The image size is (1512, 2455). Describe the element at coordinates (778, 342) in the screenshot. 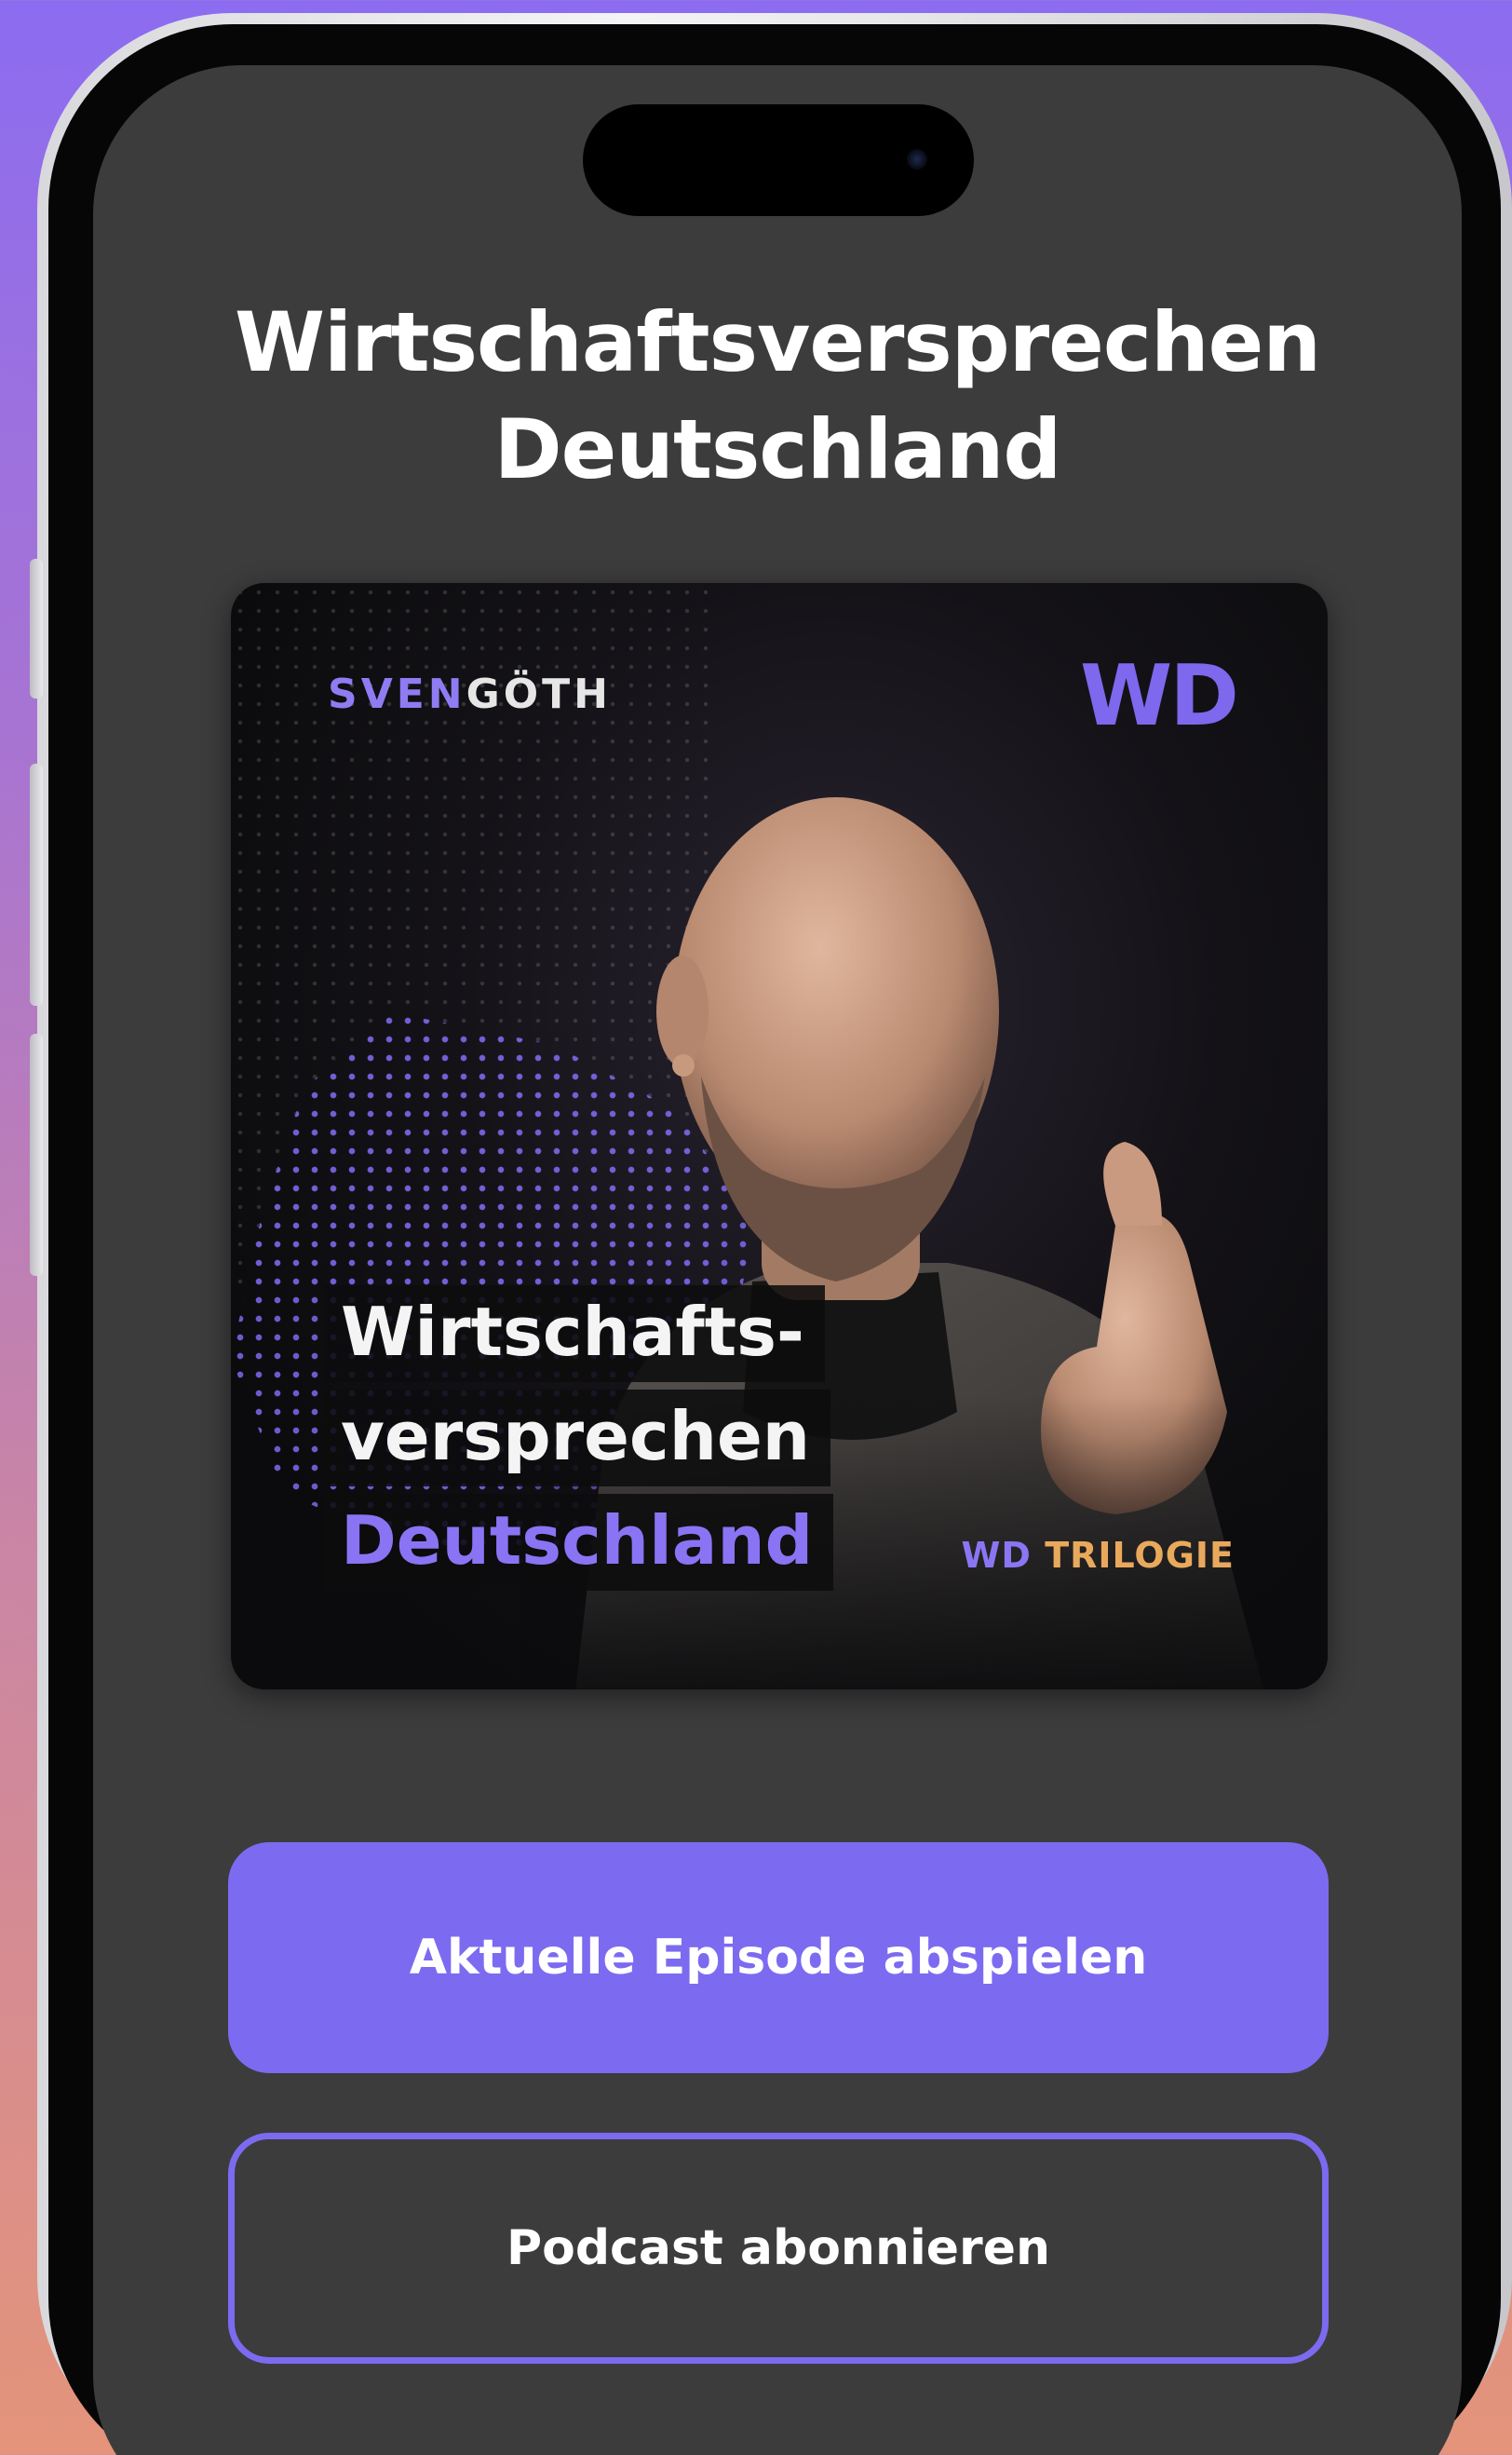

I see `podcast-title-line: Wirtschaftsversprechen` at that location.